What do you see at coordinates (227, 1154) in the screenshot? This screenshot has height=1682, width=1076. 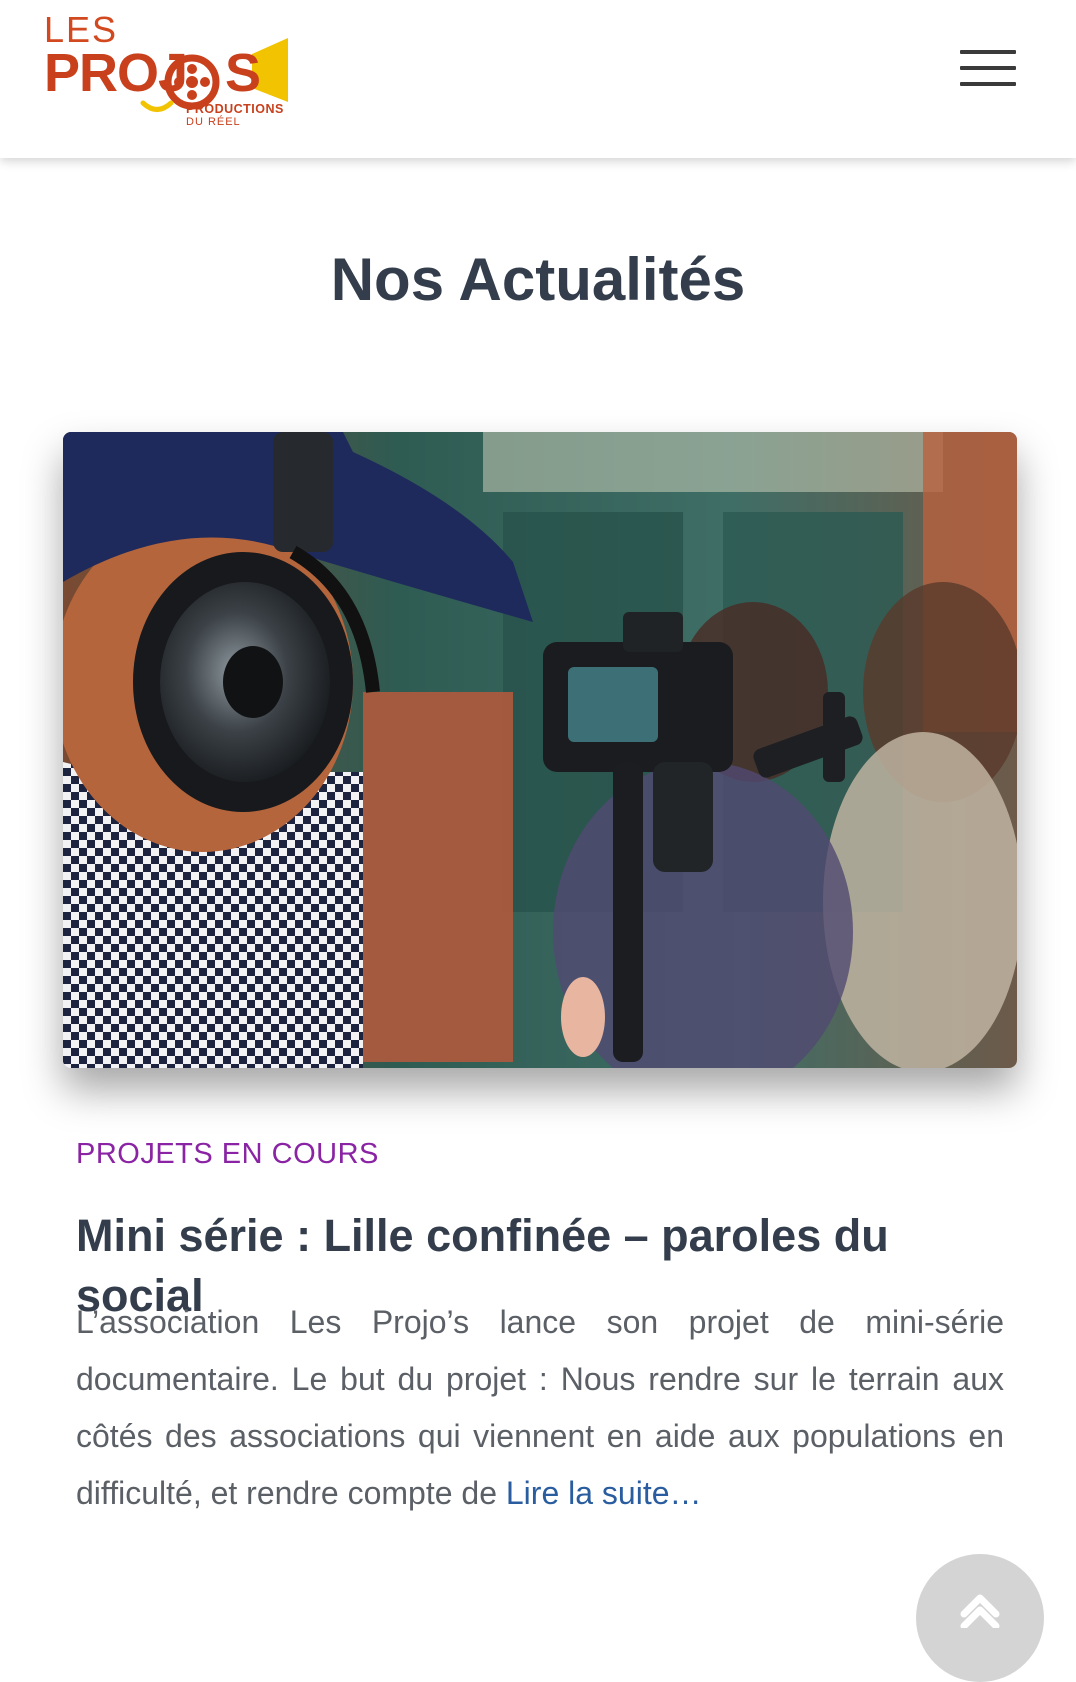 I see `post-category-link: PROJETS EN COURS` at bounding box center [227, 1154].